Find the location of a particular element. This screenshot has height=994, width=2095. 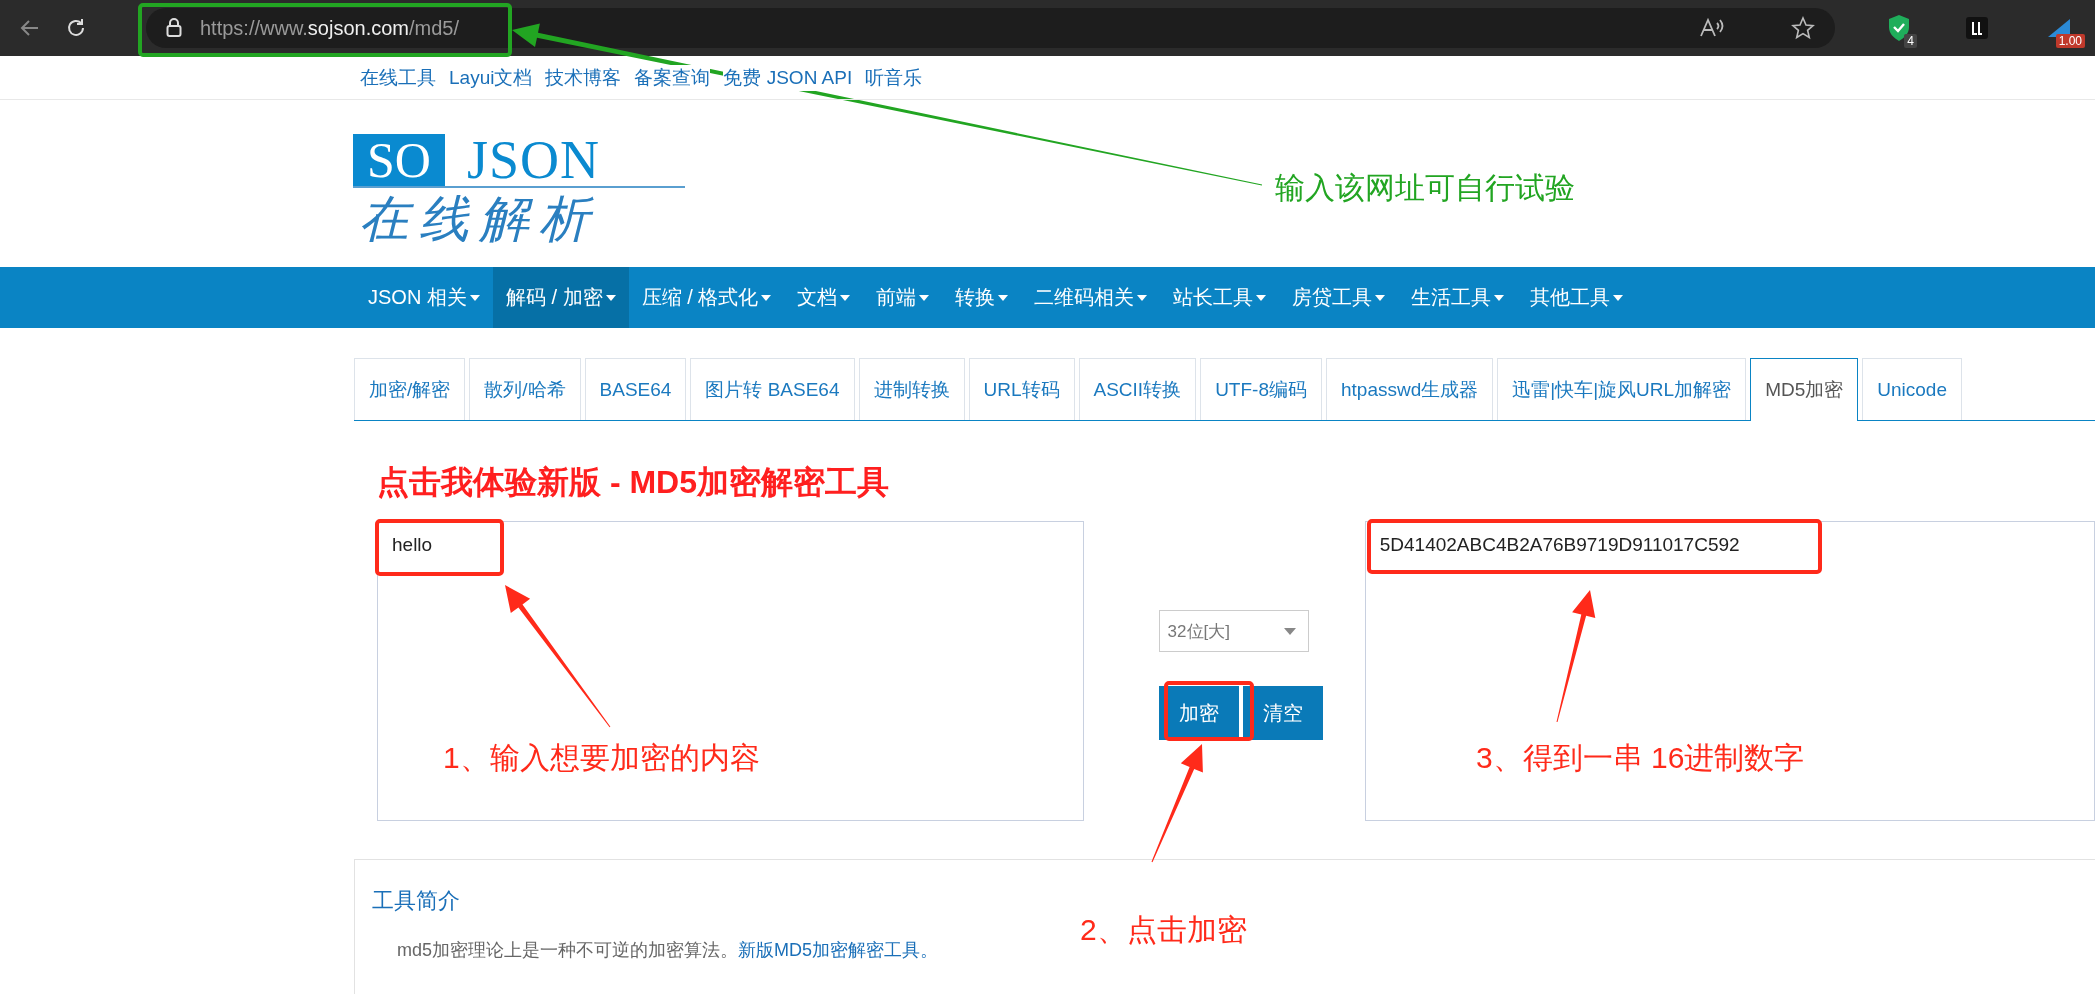

logo-text: SO is located at coordinates (399, 160).